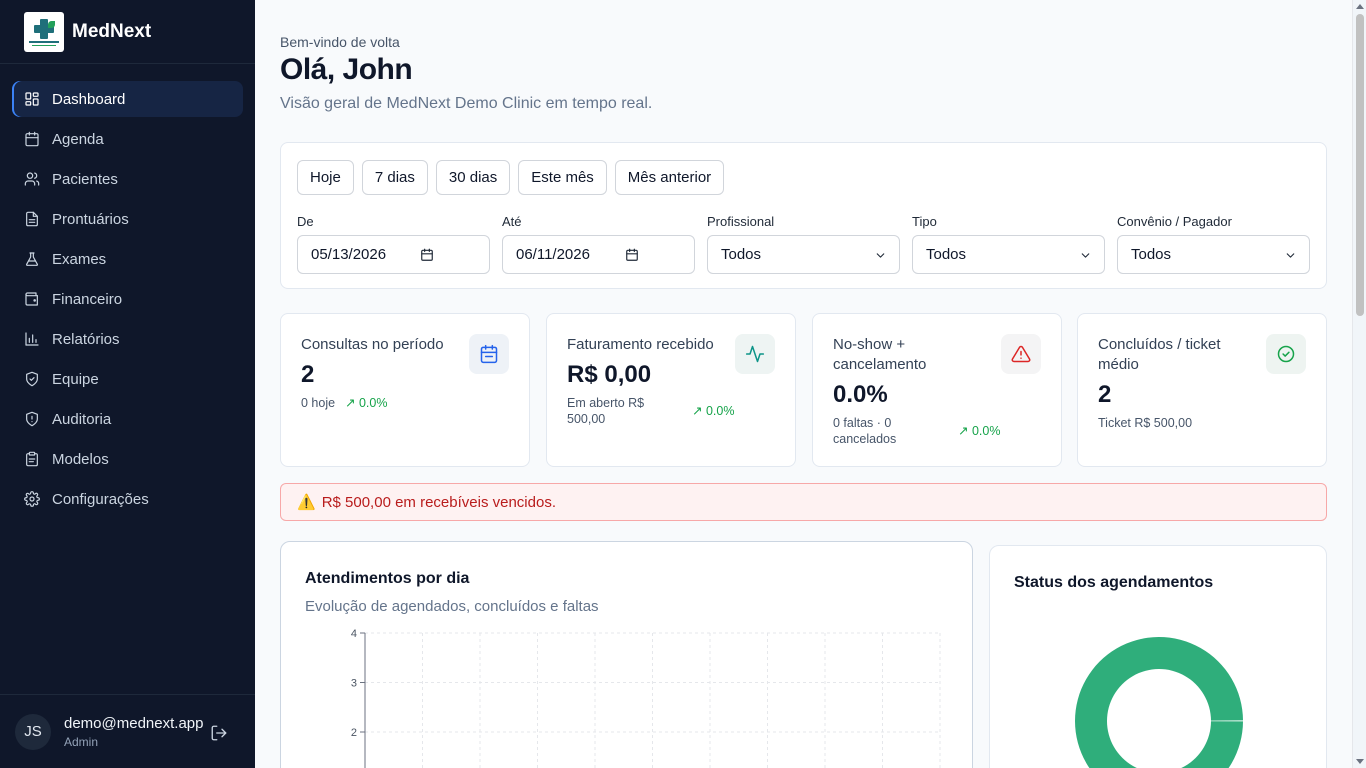 Image resolution: width=1366 pixels, height=768 pixels. I want to click on clipboard-icon, so click(32, 459).